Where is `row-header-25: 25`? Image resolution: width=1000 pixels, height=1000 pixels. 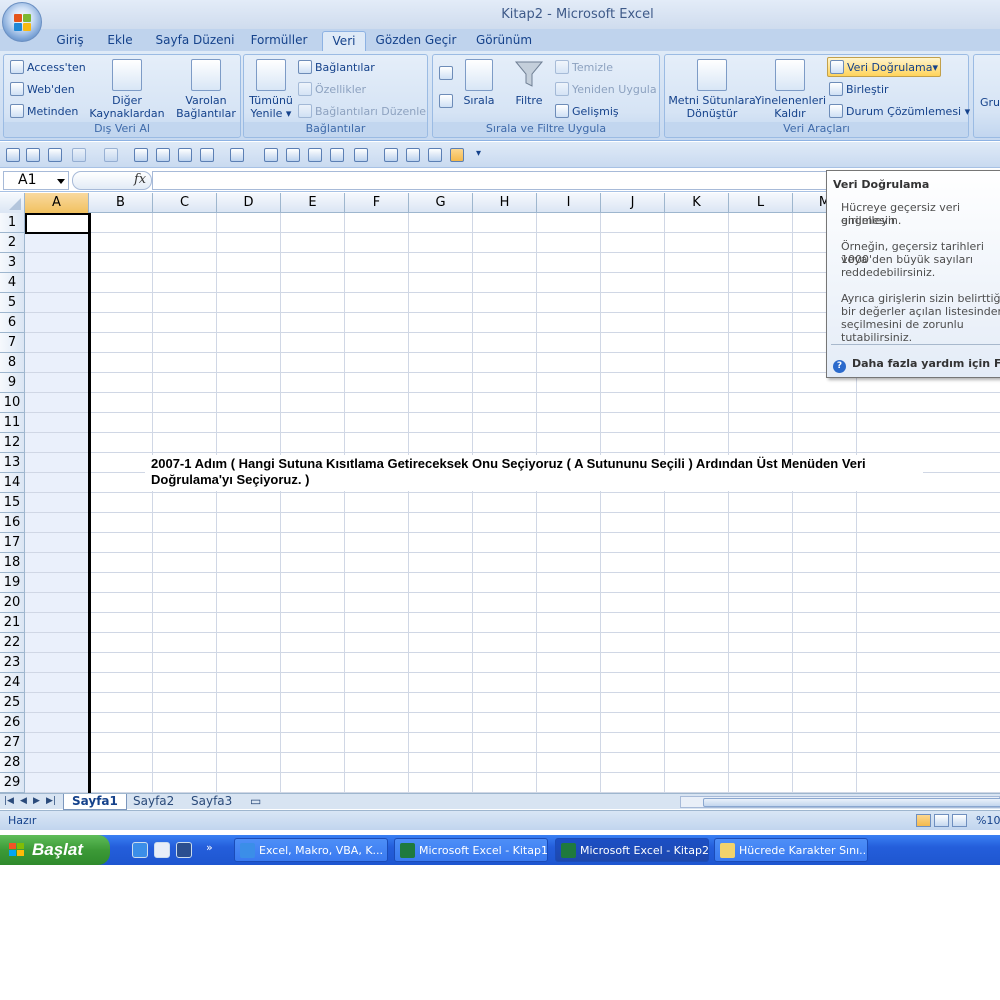
row-header-25: 25 is located at coordinates (12, 703).